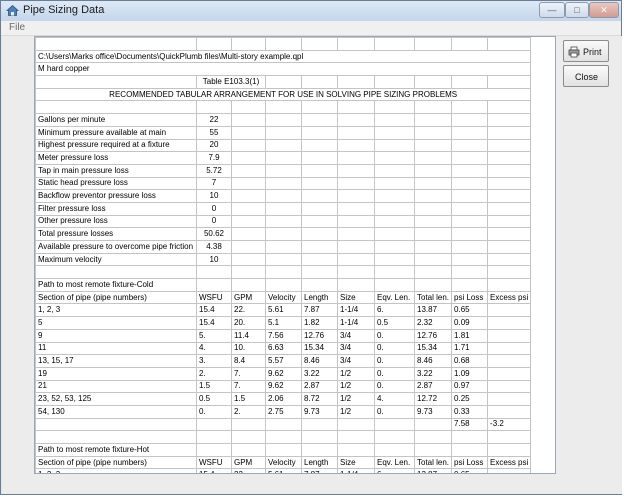 The image size is (624, 497). What do you see at coordinates (319, 386) in the screenshot?
I see `value-cell: 2.87` at bounding box center [319, 386].